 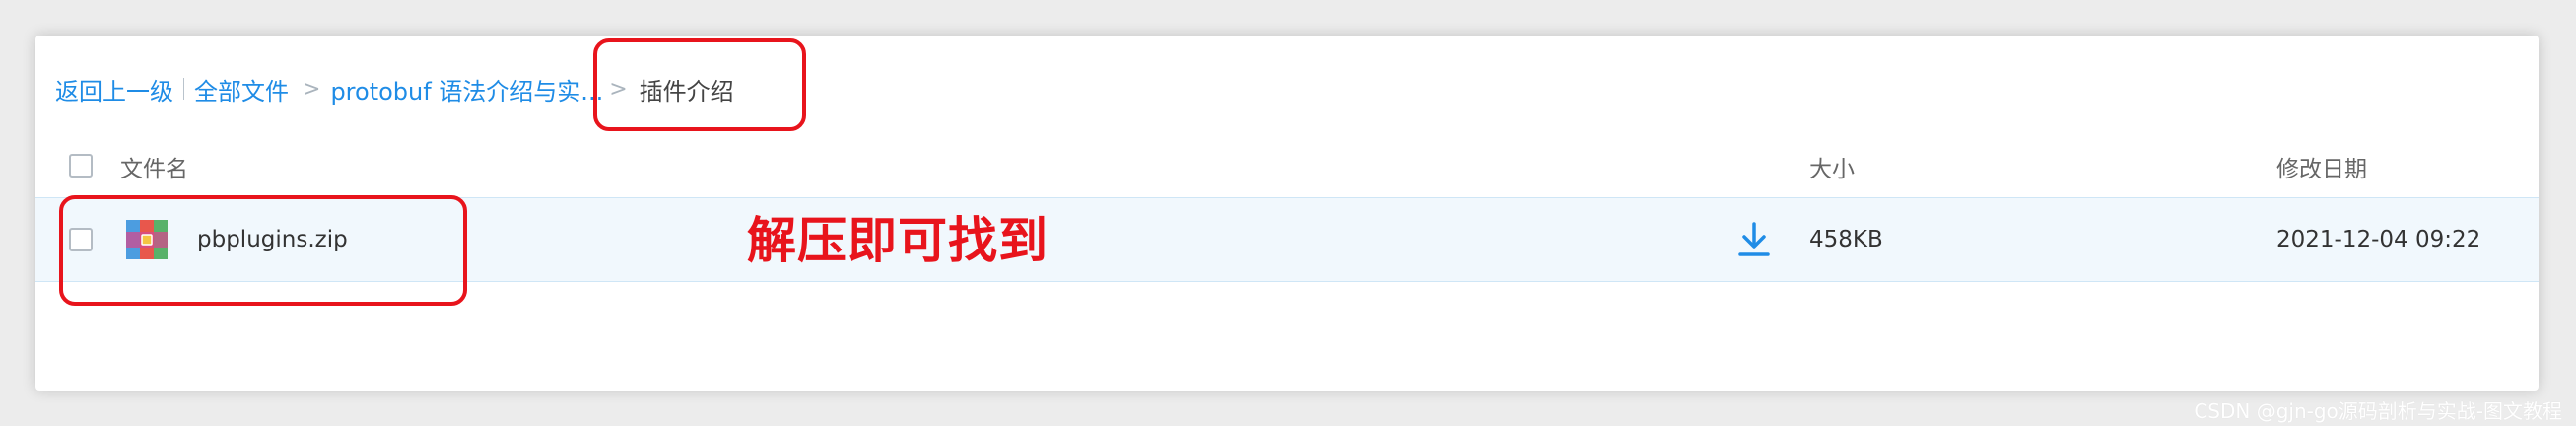 What do you see at coordinates (2378, 411) in the screenshot?
I see `watermark: CSDN @gjn-go源码剖析与实战-图文教程` at bounding box center [2378, 411].